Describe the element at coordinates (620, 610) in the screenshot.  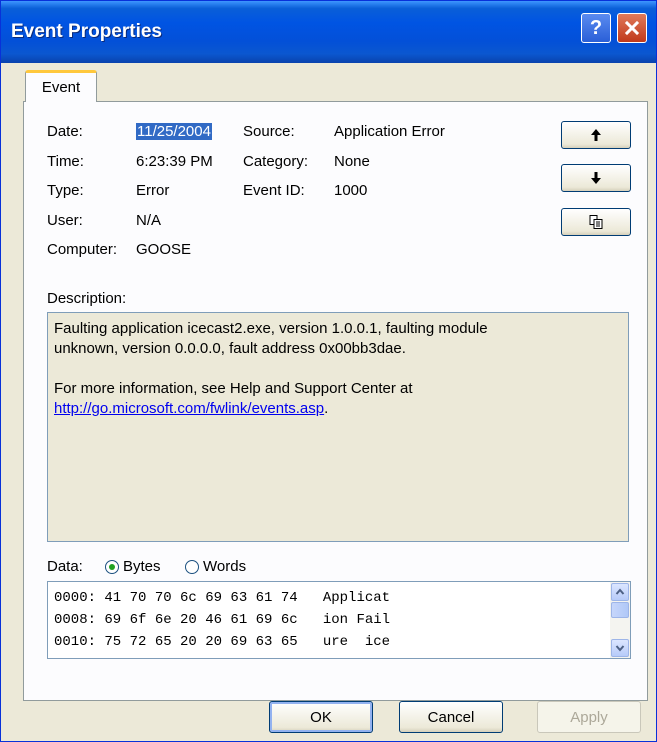
I see `scroll-thumb` at that location.